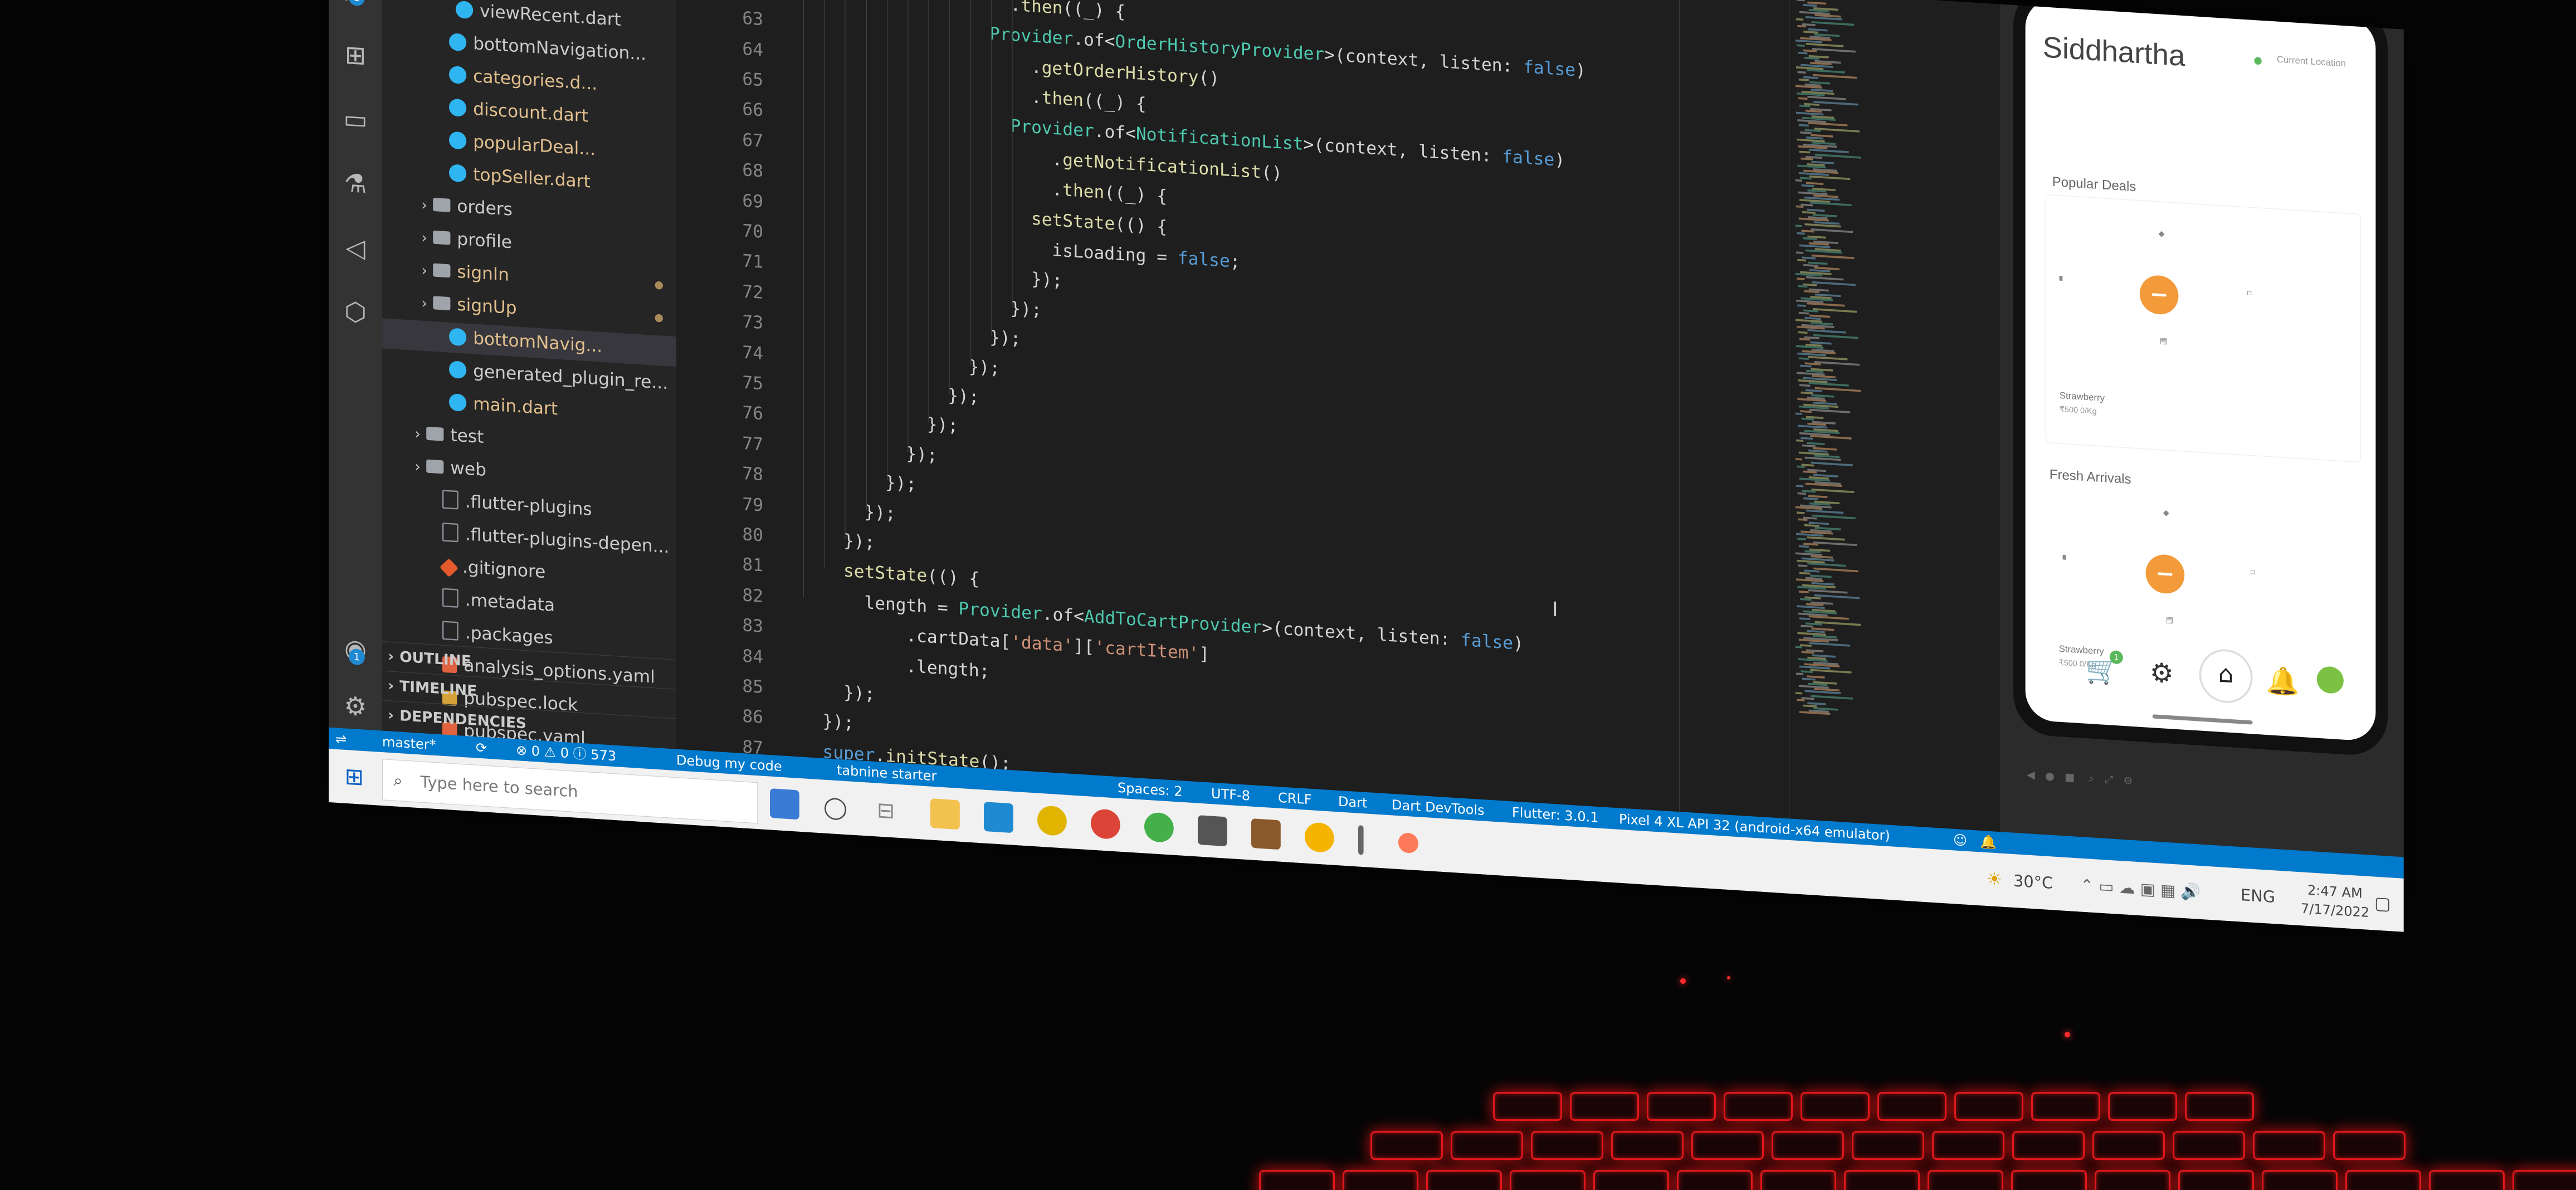  Describe the element at coordinates (752, 171) in the screenshot. I see `line-number: 68` at that location.